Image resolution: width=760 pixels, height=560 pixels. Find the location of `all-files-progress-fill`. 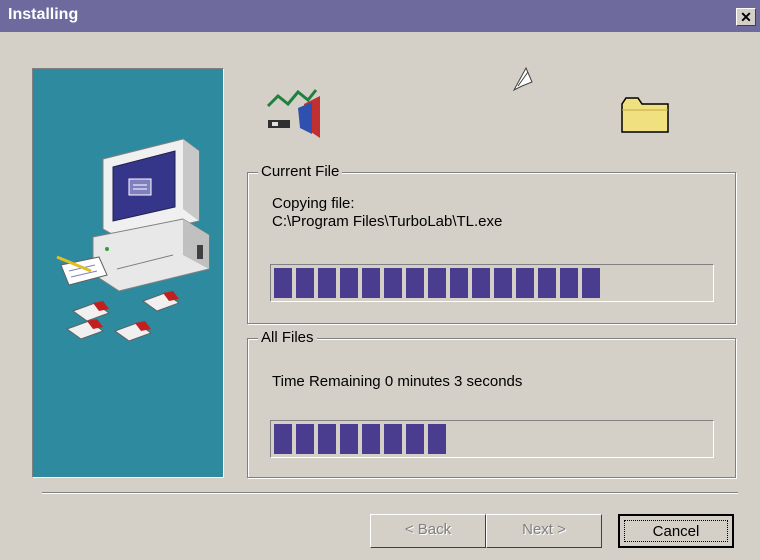

all-files-progress-fill is located at coordinates (361, 439).